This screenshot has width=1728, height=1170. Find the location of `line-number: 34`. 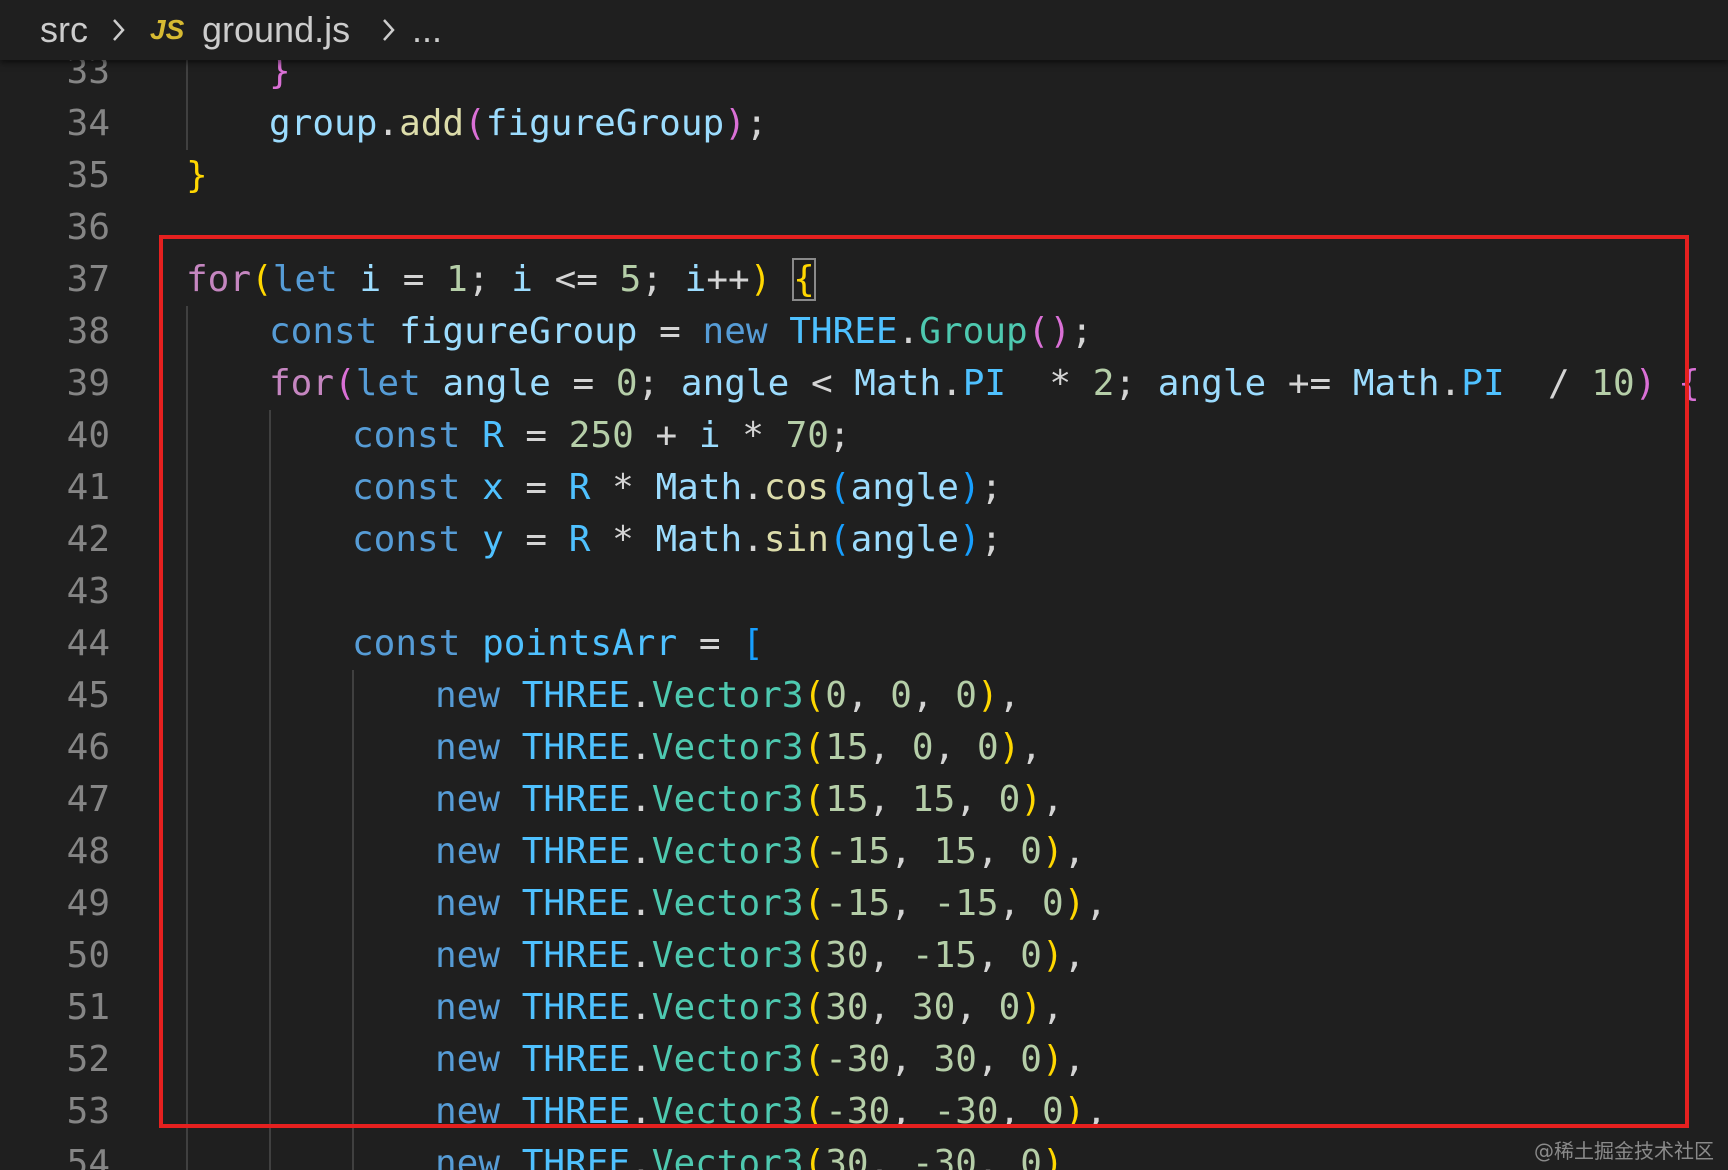

line-number: 34 is located at coordinates (88, 123).